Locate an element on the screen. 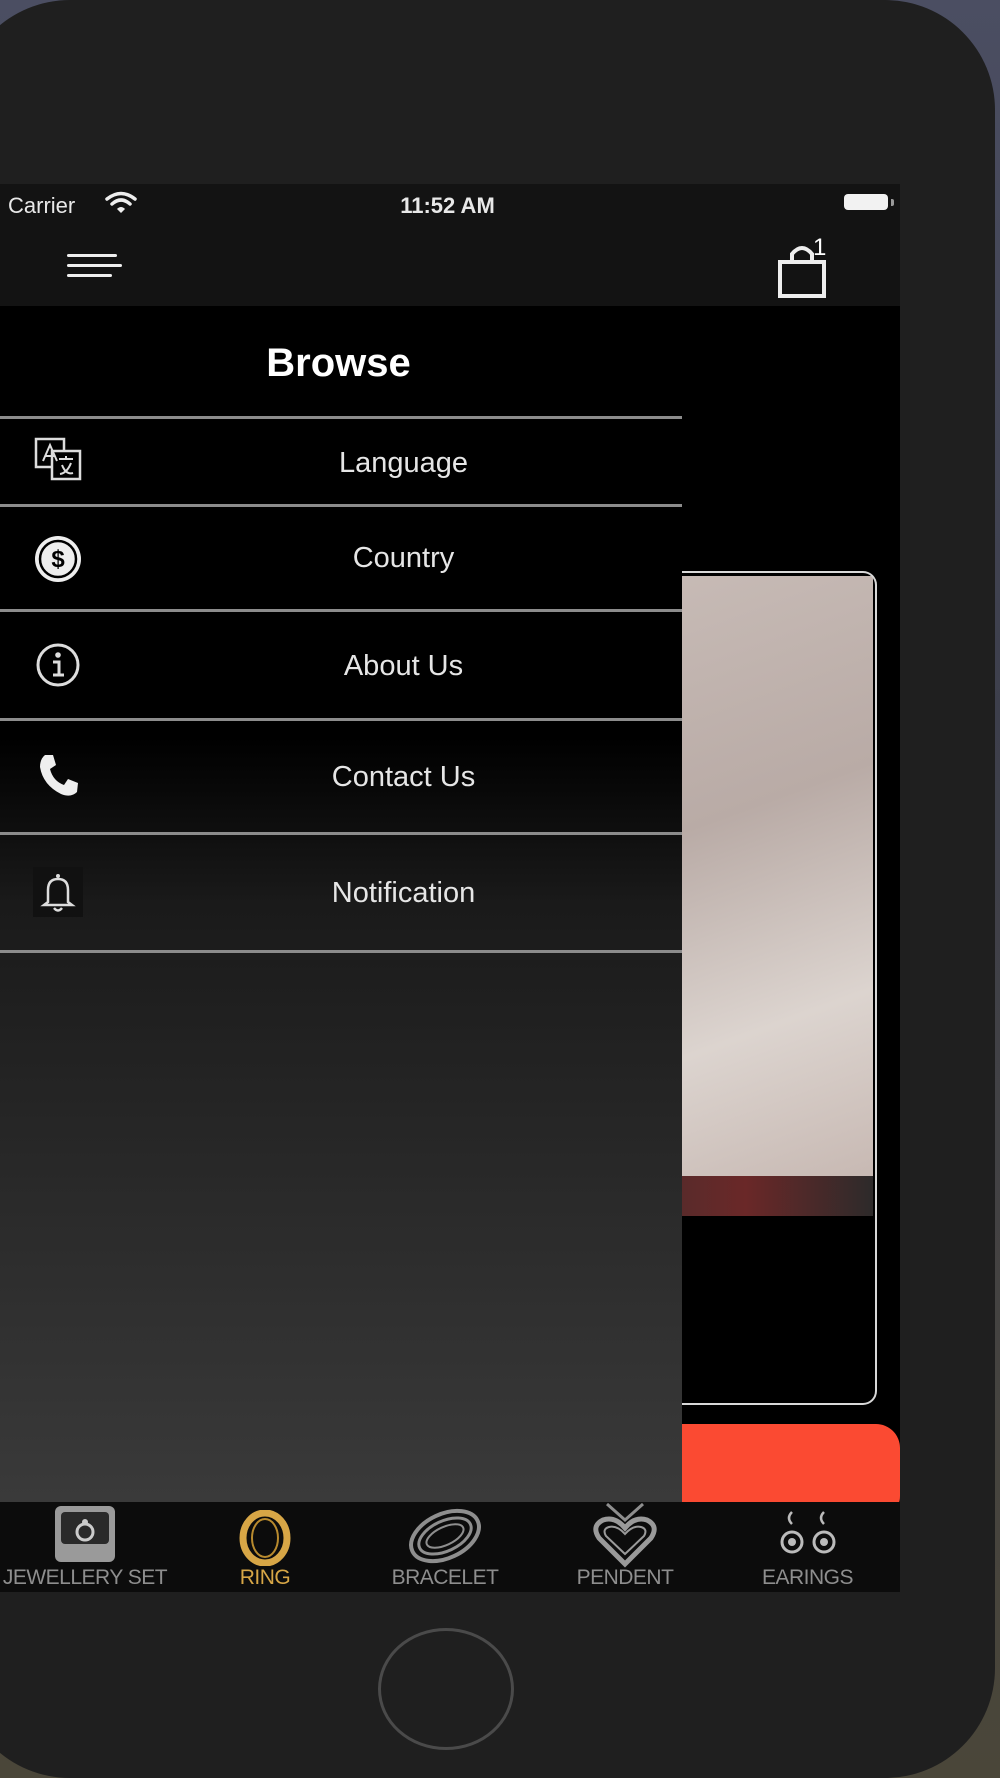  phone-icon is located at coordinates (59, 775).